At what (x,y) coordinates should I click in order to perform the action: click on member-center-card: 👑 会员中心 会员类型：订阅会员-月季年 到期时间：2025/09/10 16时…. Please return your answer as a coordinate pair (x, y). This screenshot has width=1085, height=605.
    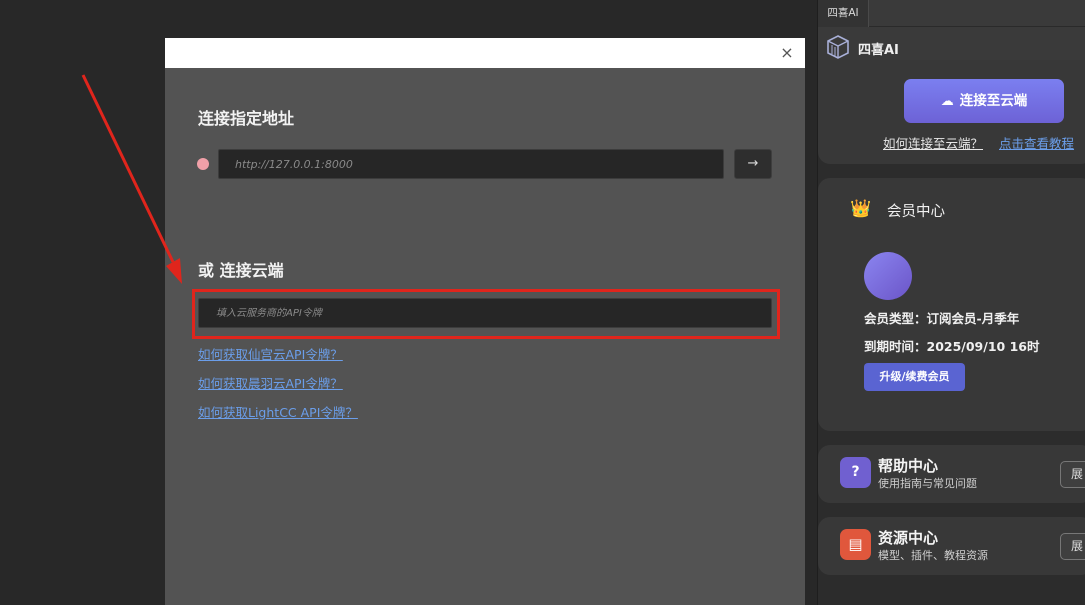
    Looking at the image, I should click on (951, 304).